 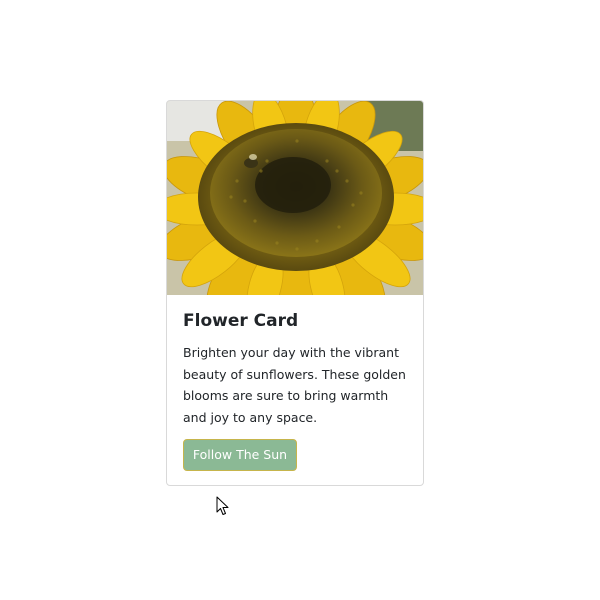 What do you see at coordinates (295, 198) in the screenshot?
I see `sunflower-image` at bounding box center [295, 198].